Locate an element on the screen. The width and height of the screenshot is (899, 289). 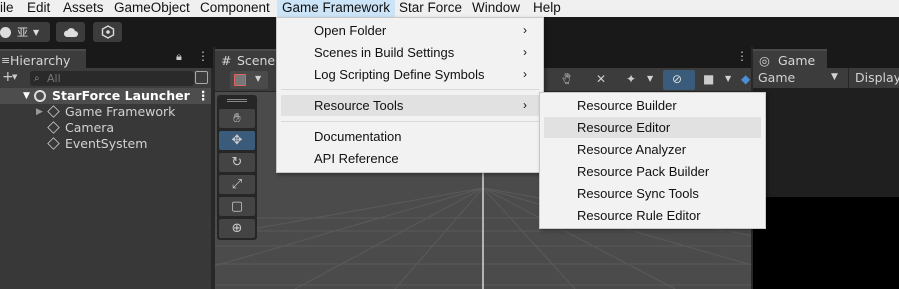
hierarchy-tabbar: ≡ Hierarchy 🔒︎ ⋮ is located at coordinates (106, 57).